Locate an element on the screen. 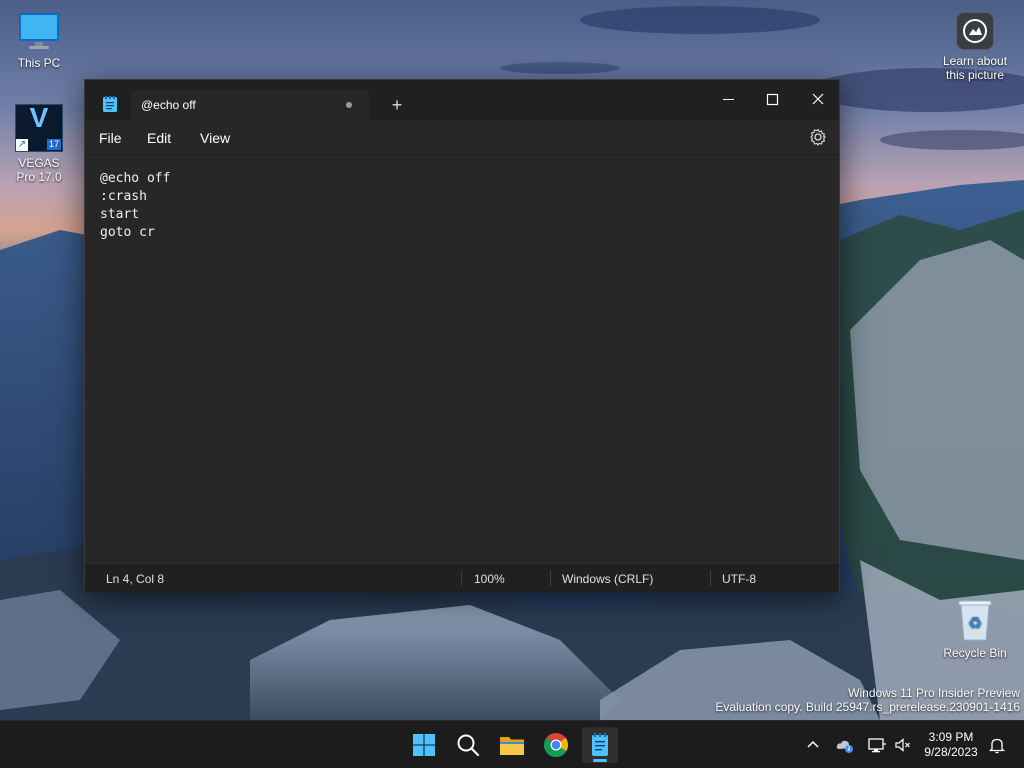  notepad-app-icon is located at coordinates (110, 106).